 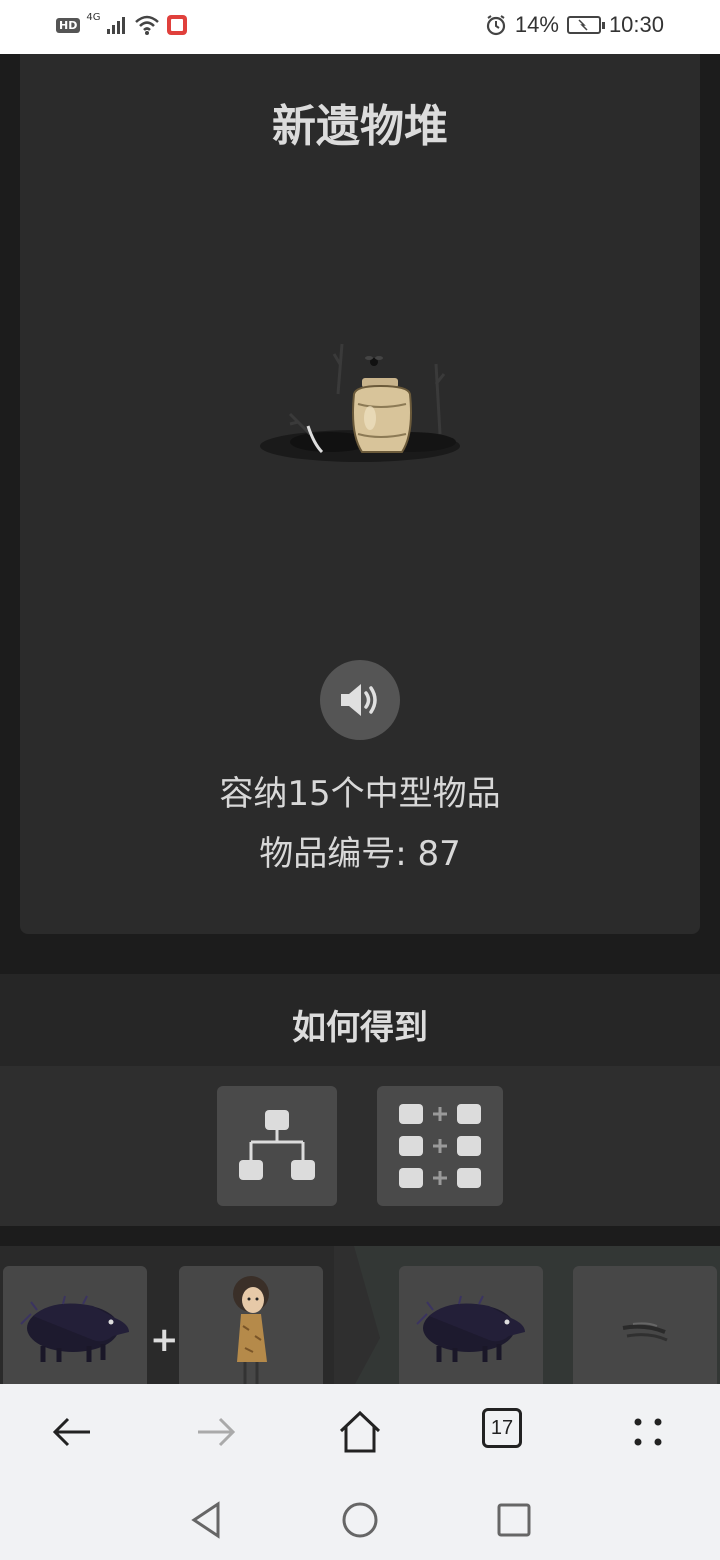 I want to click on notification-app-icon, so click(x=177, y=25).